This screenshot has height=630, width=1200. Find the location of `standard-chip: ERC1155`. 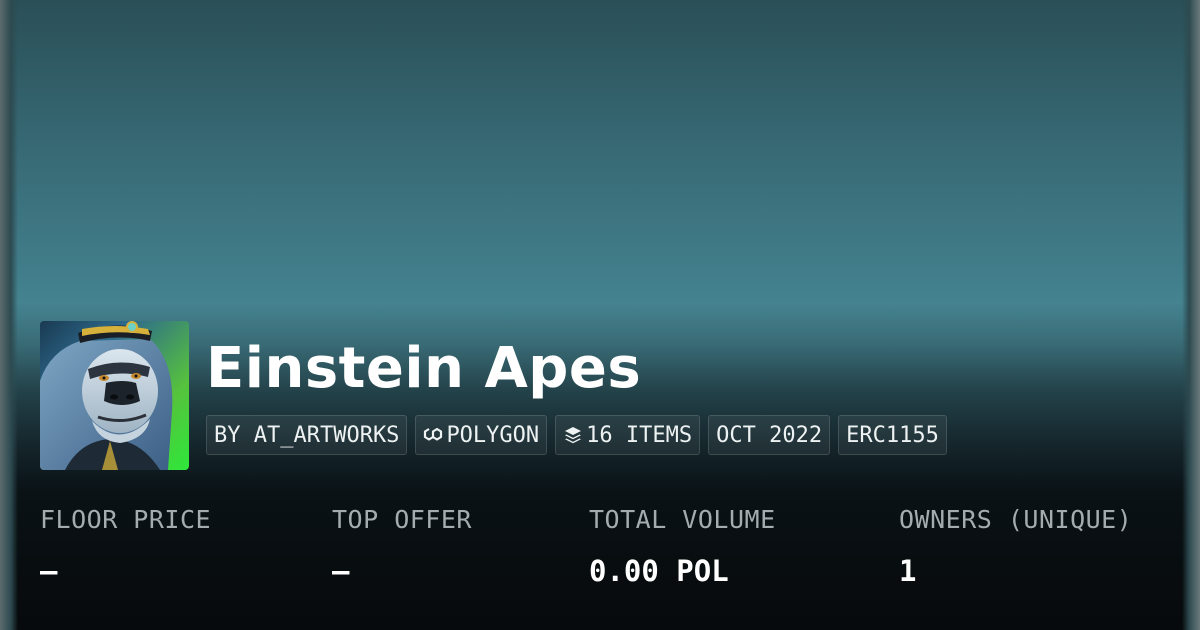

standard-chip: ERC1155 is located at coordinates (892, 435).